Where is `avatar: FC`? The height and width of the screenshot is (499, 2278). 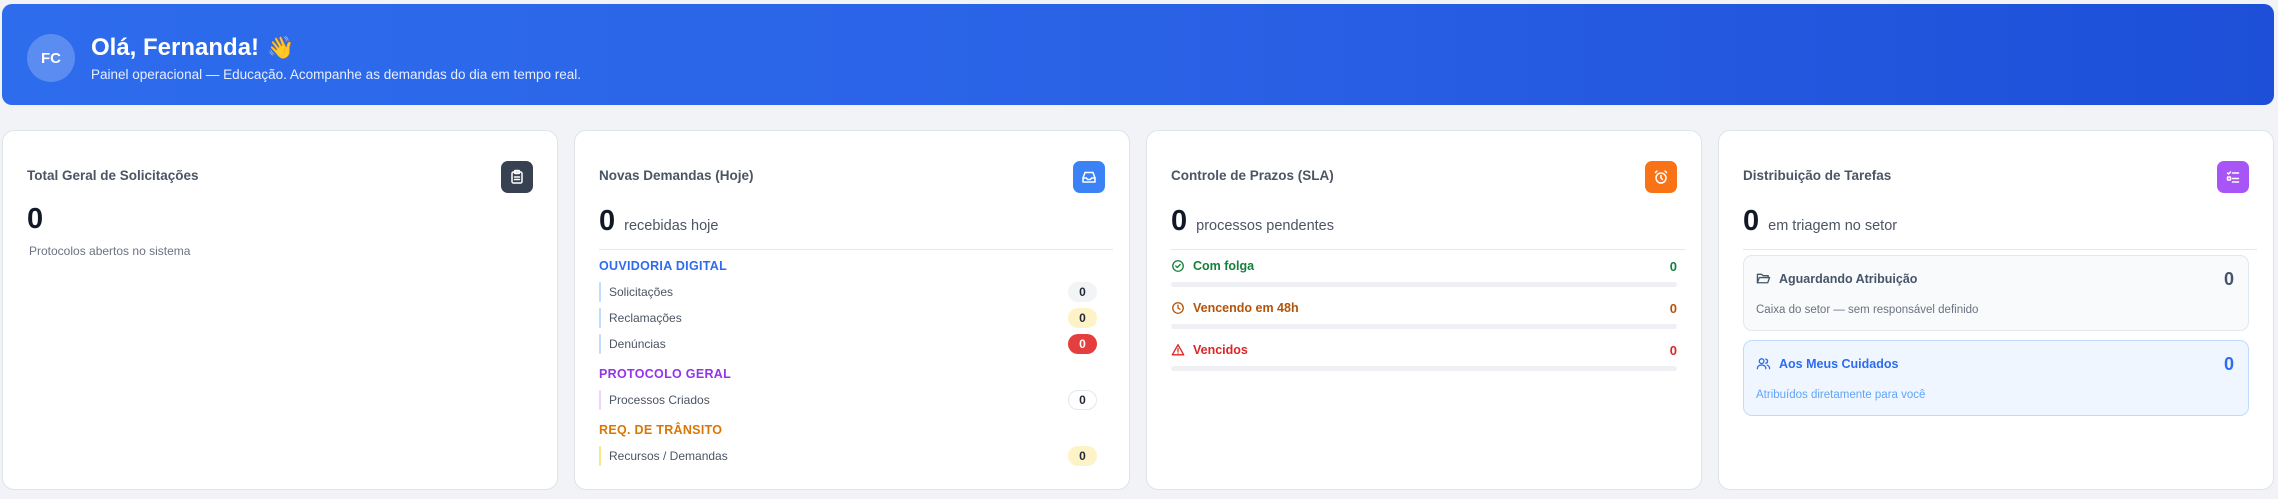 avatar: FC is located at coordinates (51, 58).